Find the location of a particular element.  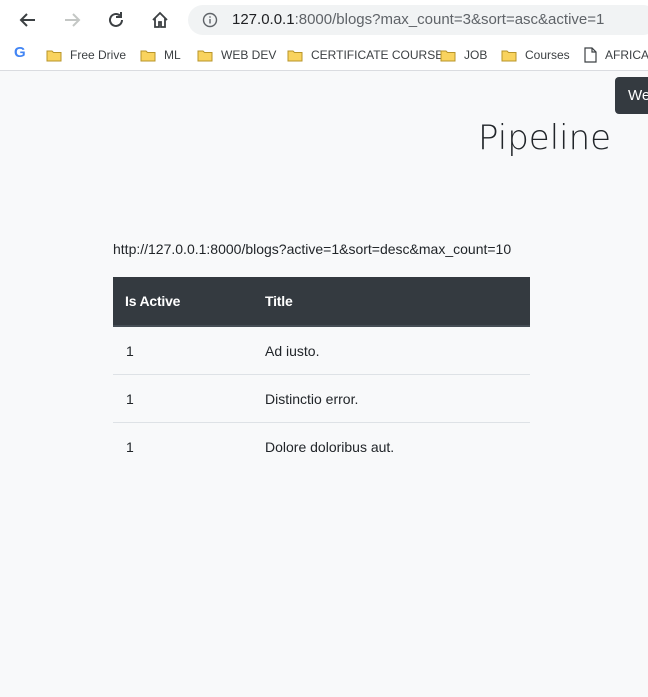

bookmark-free-drive: Free Drive is located at coordinates (86, 55).